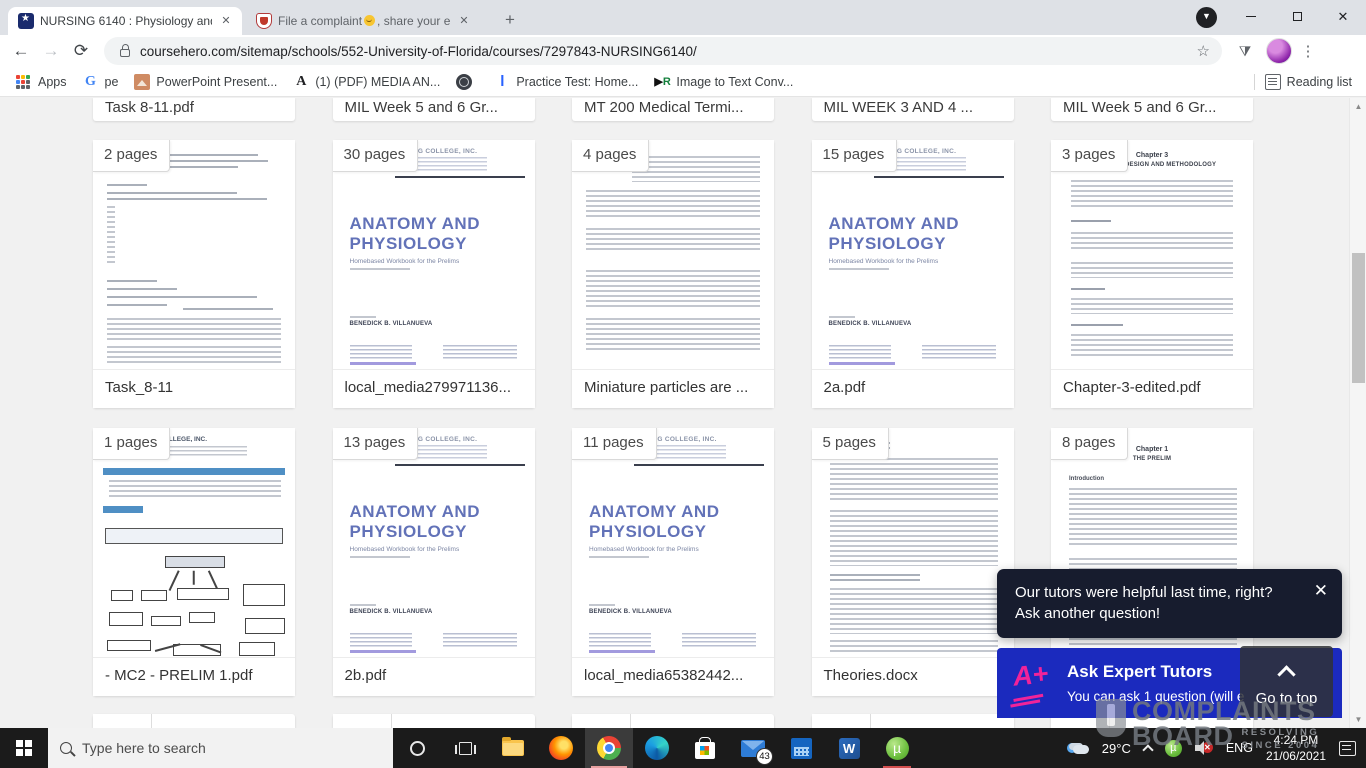 The width and height of the screenshot is (1366, 768). What do you see at coordinates (1251, 16) in the screenshot?
I see `minimize-button` at bounding box center [1251, 16].